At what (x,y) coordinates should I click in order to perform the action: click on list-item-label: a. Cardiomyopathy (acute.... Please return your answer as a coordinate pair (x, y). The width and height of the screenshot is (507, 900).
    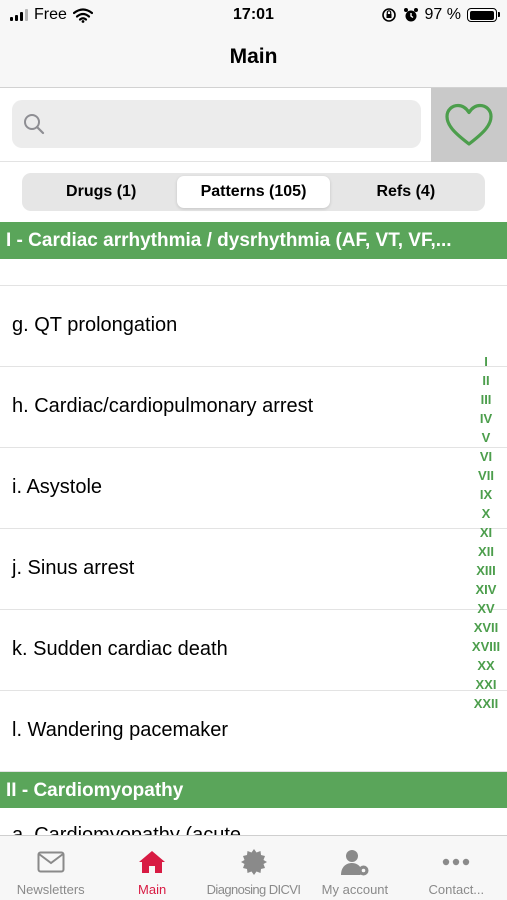
    Looking at the image, I should click on (135, 829).